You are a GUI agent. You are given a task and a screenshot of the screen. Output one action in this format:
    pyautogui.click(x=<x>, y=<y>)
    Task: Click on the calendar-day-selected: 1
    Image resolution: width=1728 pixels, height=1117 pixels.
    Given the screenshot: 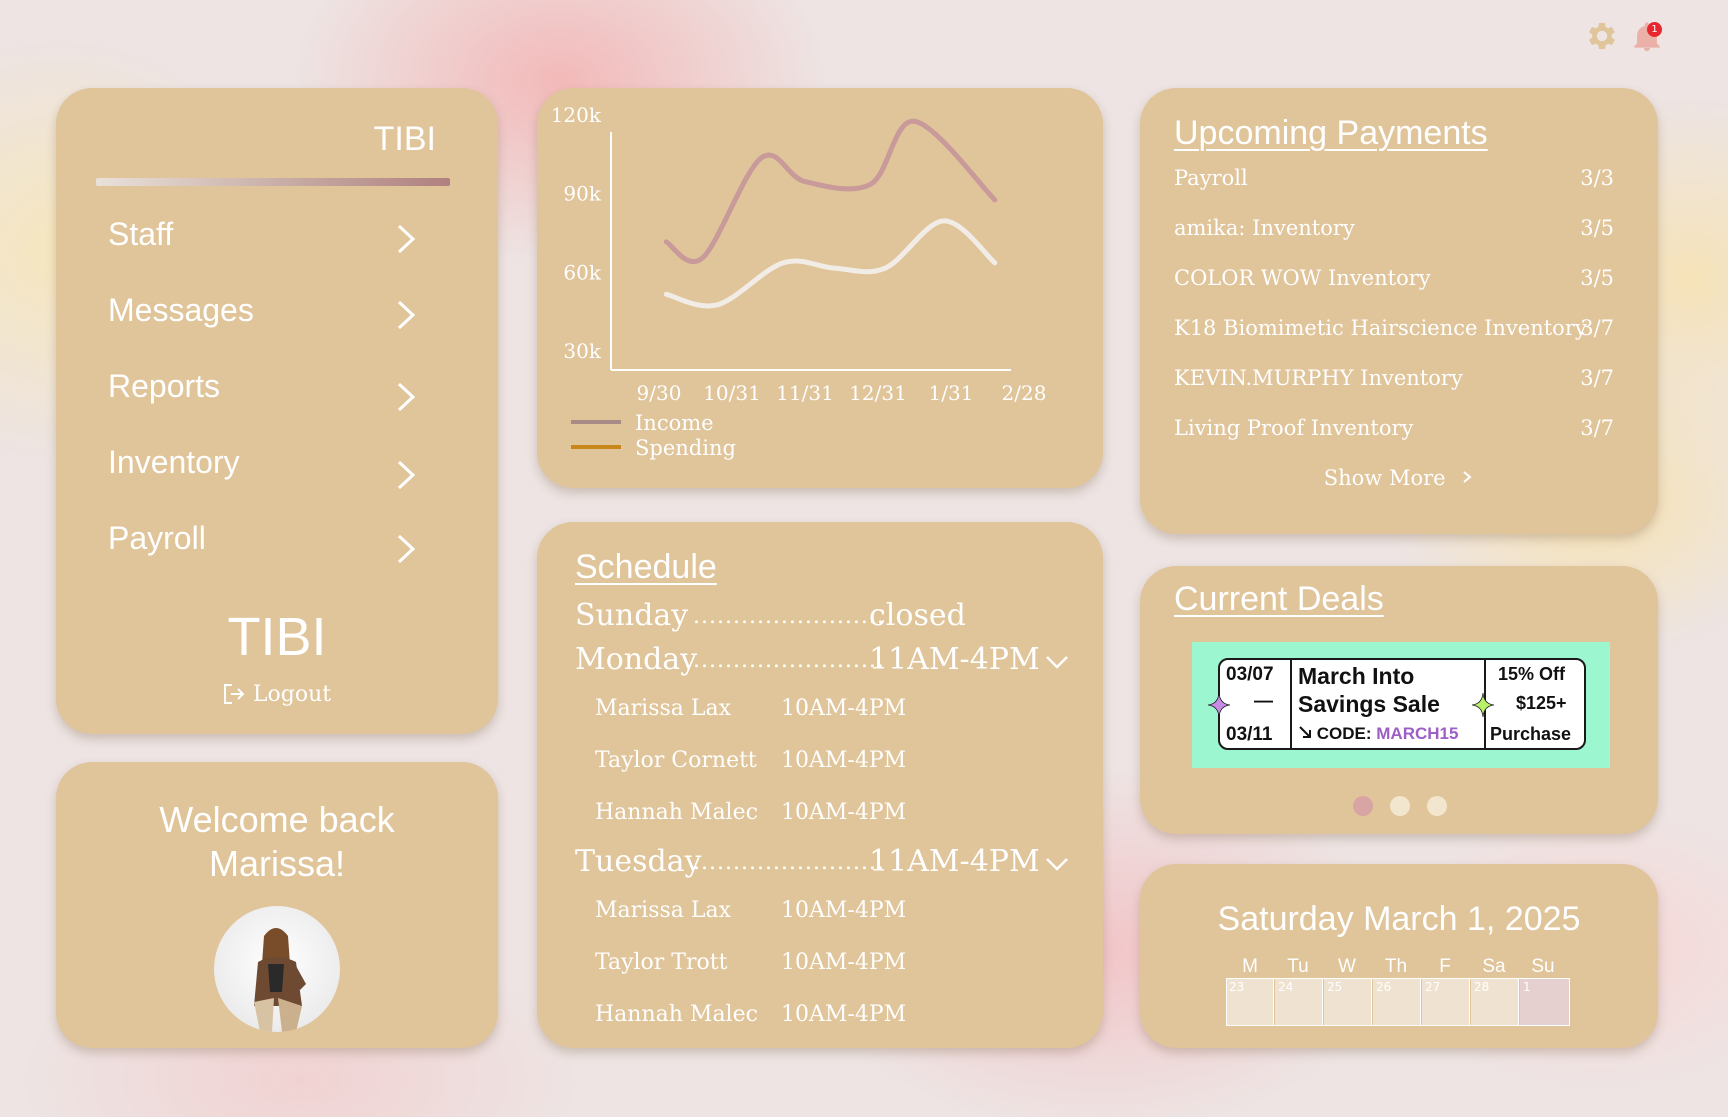 What is the action you would take?
    pyautogui.click(x=1545, y=1002)
    